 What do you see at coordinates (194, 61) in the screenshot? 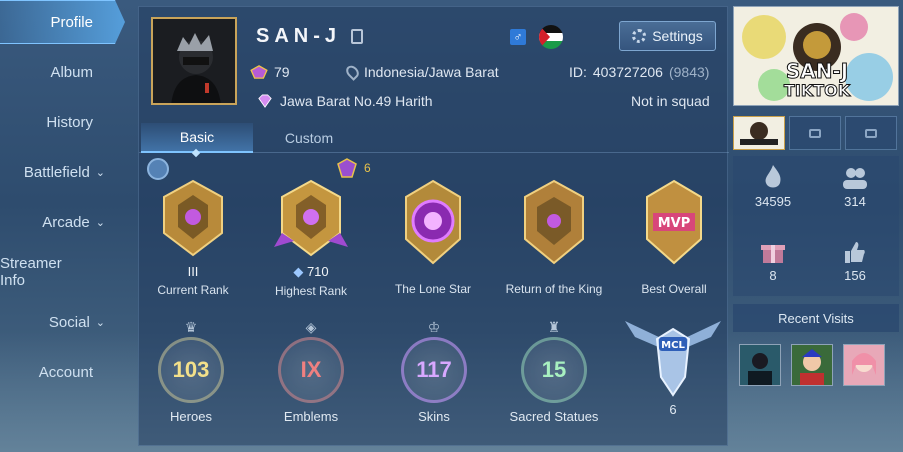
I see `avatar` at bounding box center [194, 61].